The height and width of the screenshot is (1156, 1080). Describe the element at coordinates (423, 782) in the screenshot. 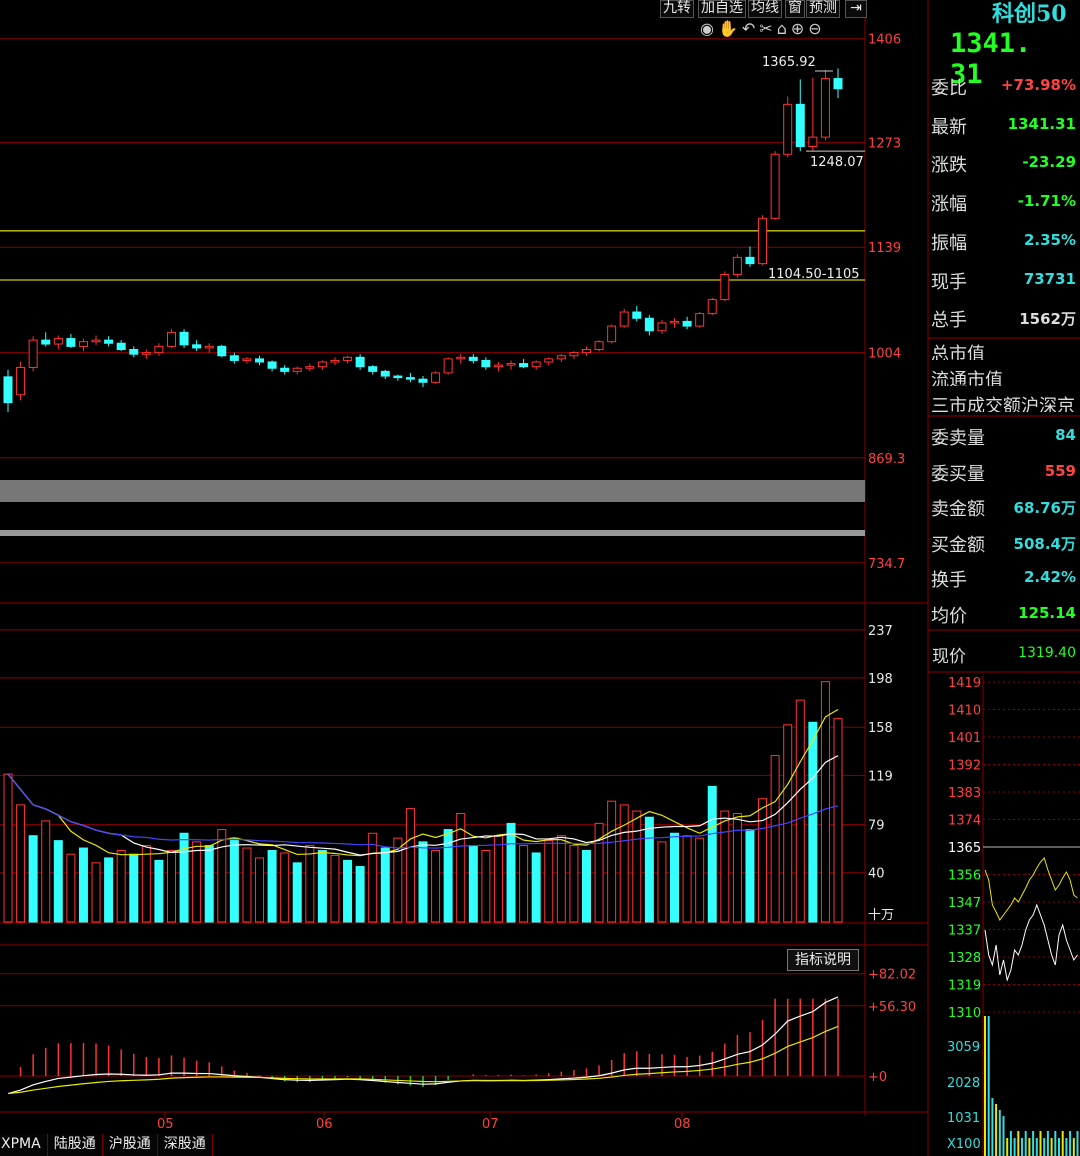

I see `average-lines` at that location.